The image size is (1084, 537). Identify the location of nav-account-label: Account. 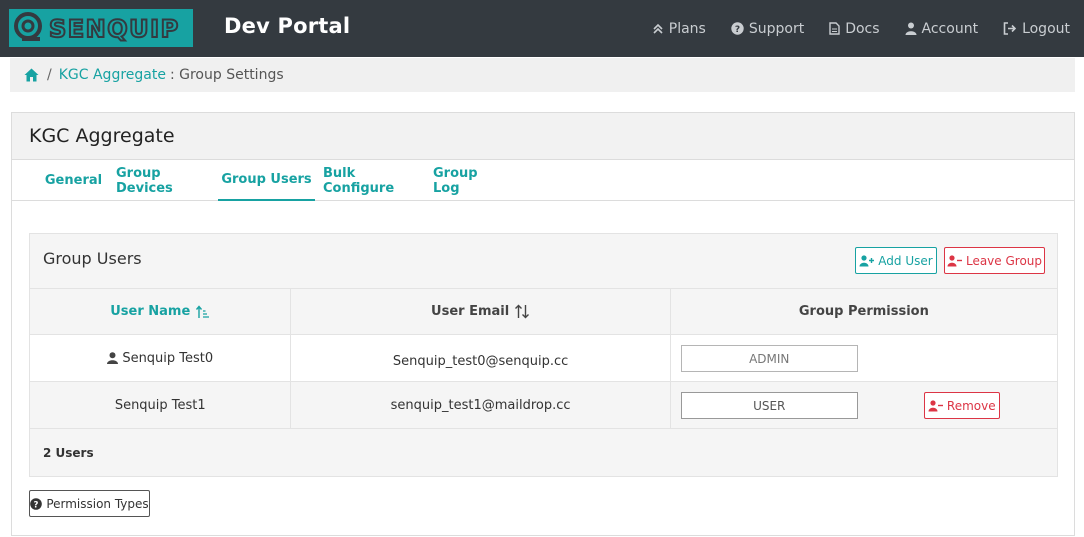
(950, 28).